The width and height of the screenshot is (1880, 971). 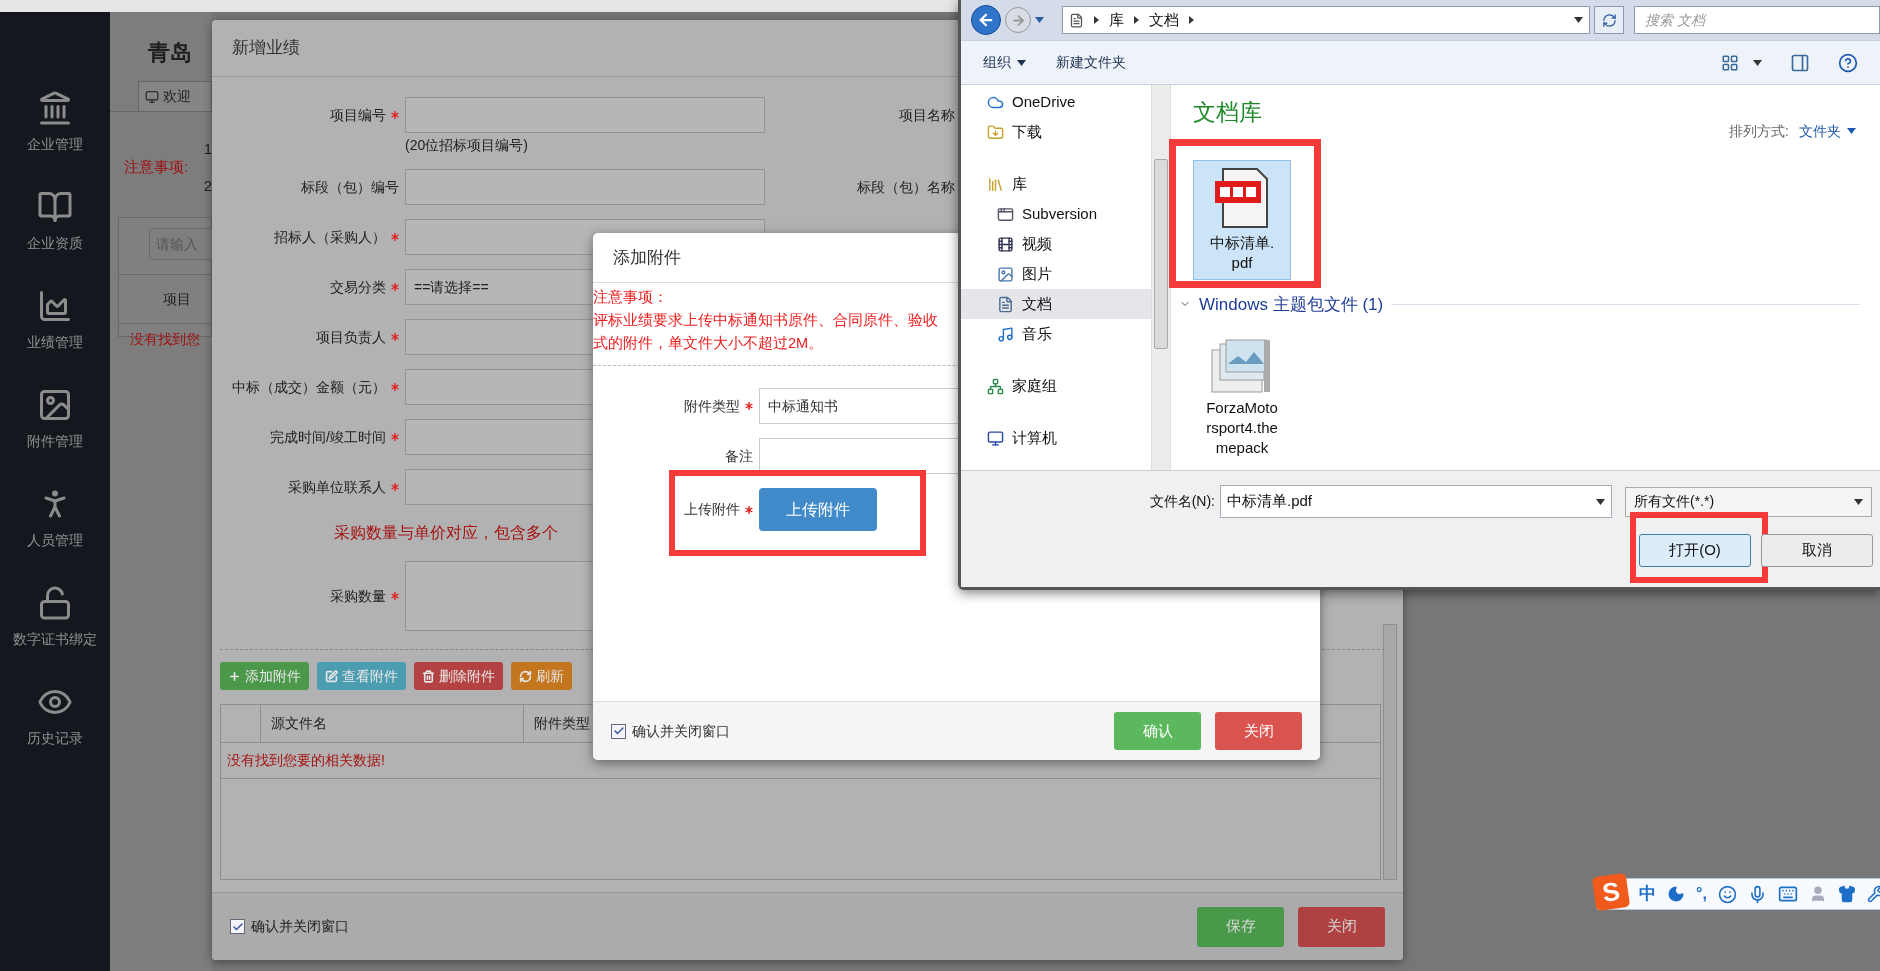 I want to click on sidebar-item: 附件管理, so click(x=55, y=441).